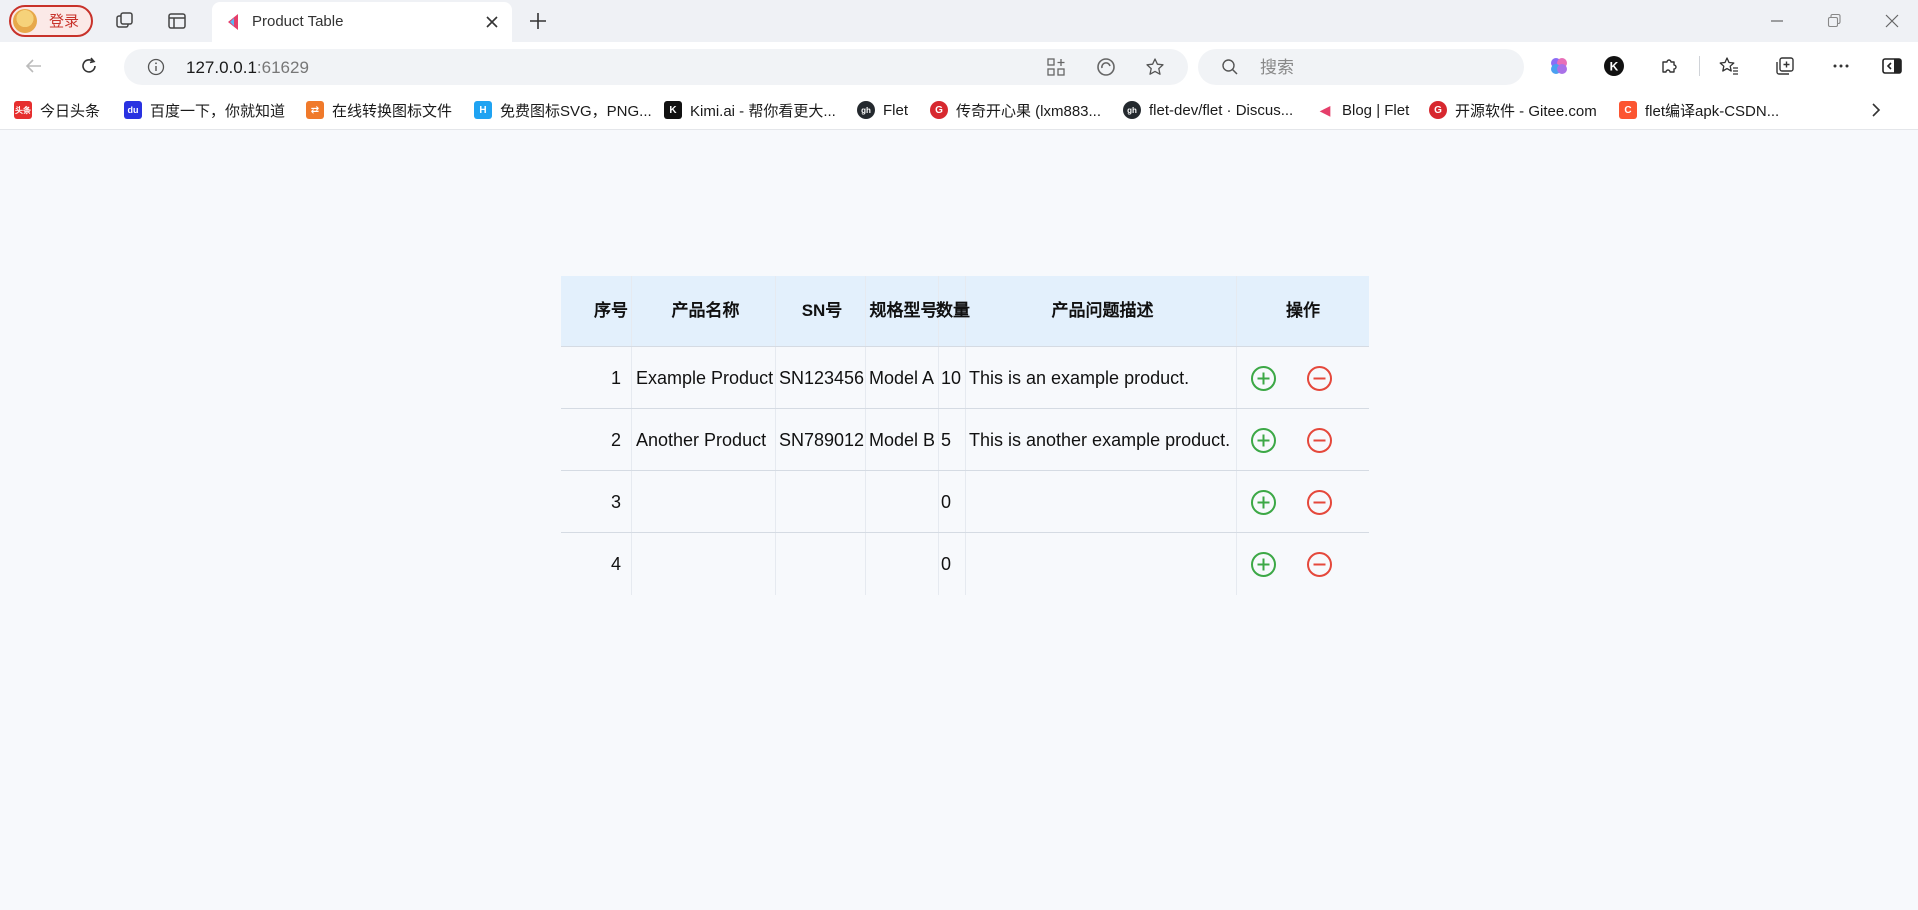  Describe the element at coordinates (177, 21) in the screenshot. I see `tab-actions-icon` at that location.